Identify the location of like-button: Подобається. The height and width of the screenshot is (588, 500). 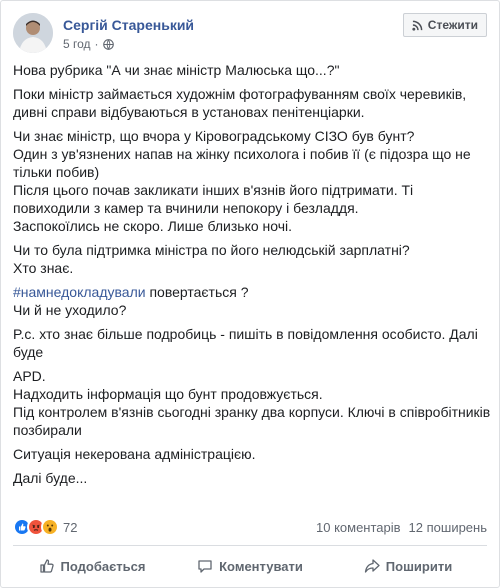
(92, 566).